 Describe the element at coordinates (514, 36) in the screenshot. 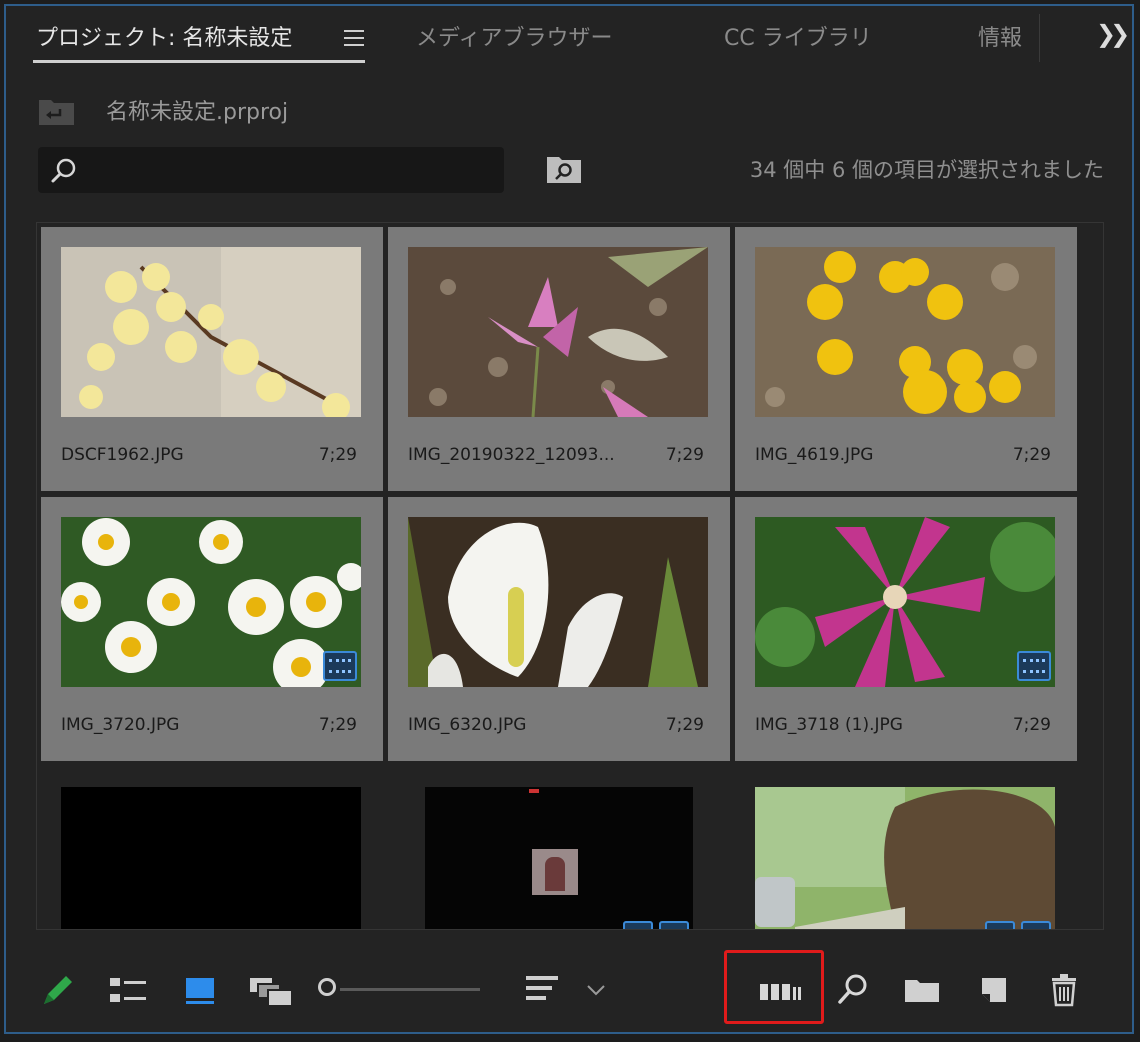

I see `tab-media-browser: メディアブラウザー` at that location.